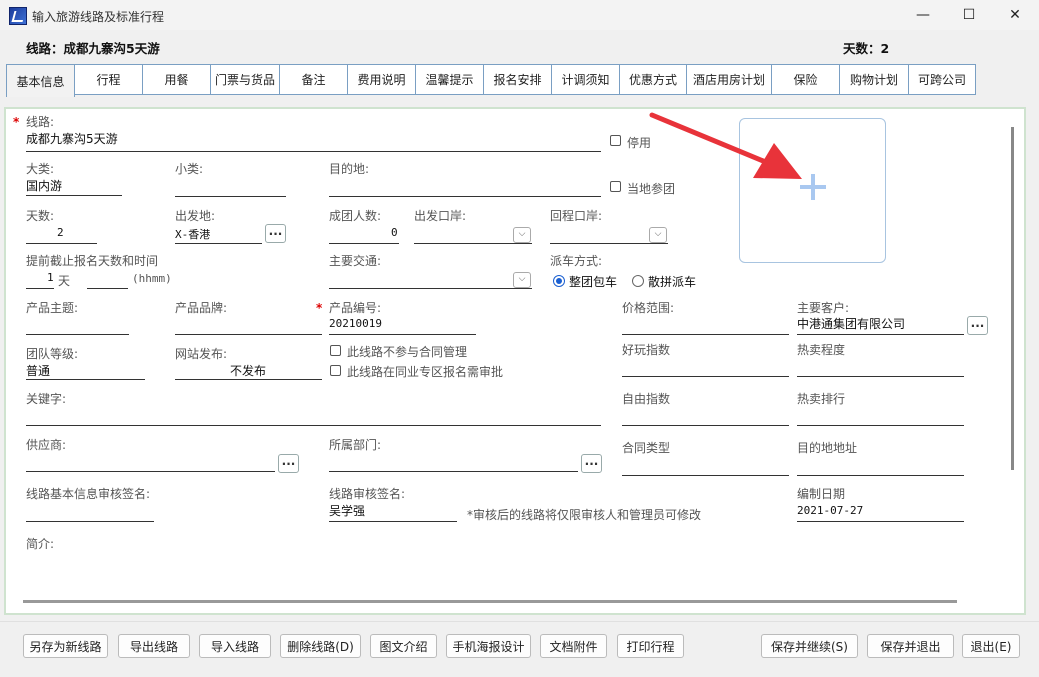 Image resolution: width=1039 pixels, height=677 pixels. What do you see at coordinates (177, 79) in the screenshot?
I see `tab-meals: 用餐` at bounding box center [177, 79].